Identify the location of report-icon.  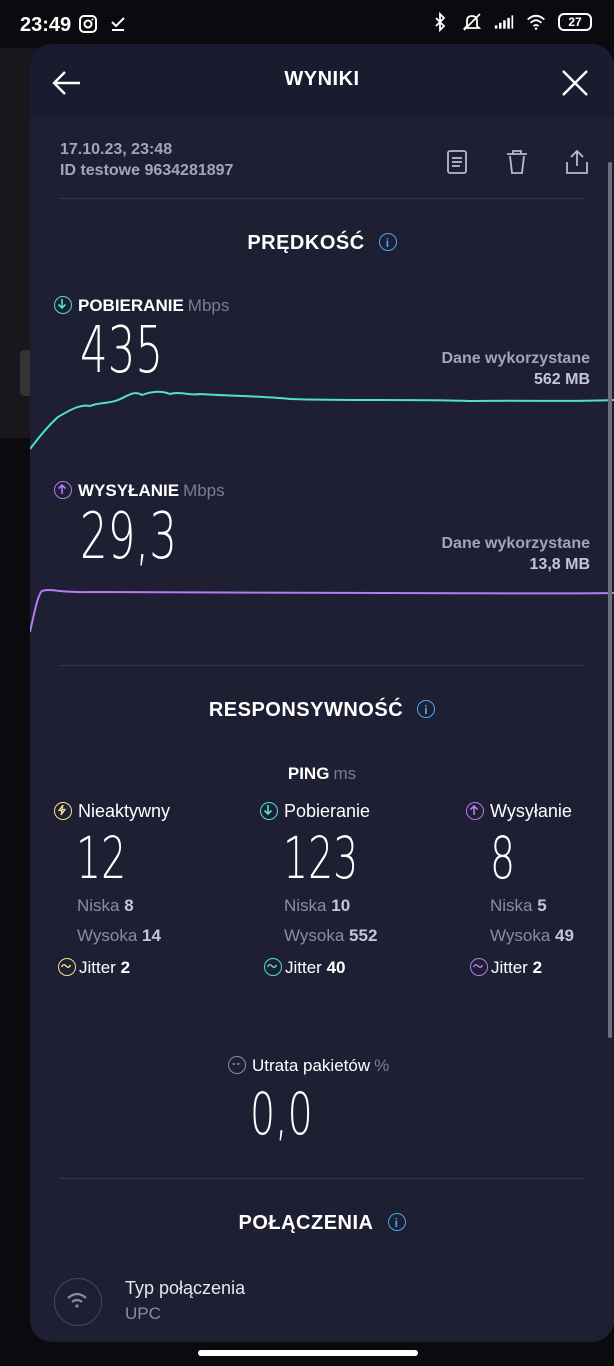
(457, 162).